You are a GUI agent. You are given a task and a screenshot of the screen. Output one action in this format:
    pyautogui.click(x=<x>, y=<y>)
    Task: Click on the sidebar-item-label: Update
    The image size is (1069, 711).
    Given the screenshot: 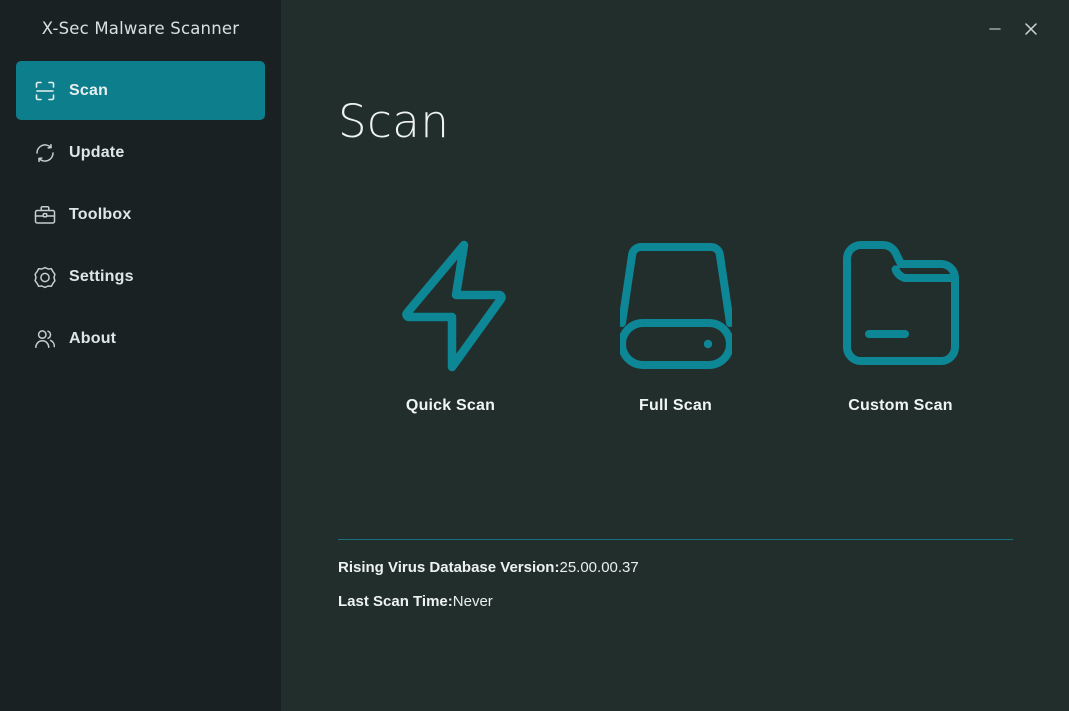 What is the action you would take?
    pyautogui.click(x=97, y=152)
    